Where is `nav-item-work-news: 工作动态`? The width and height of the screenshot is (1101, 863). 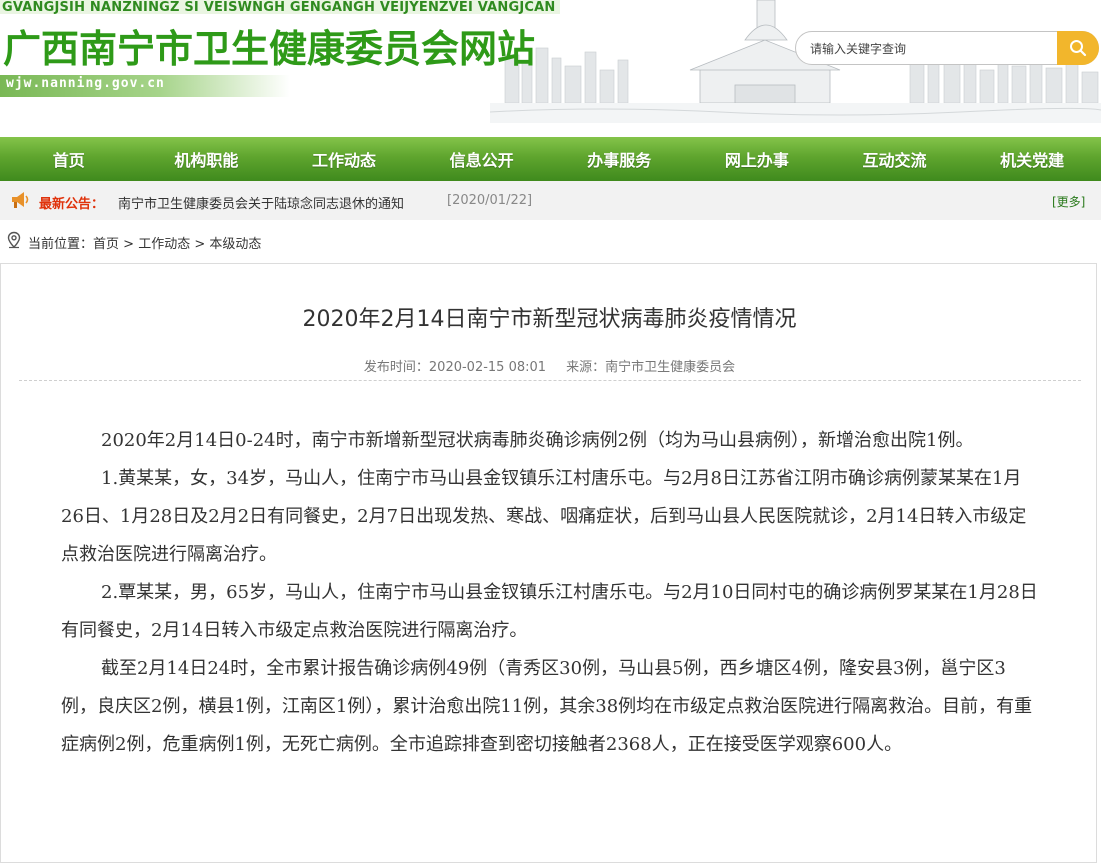 nav-item-work-news: 工作动态 is located at coordinates (344, 159).